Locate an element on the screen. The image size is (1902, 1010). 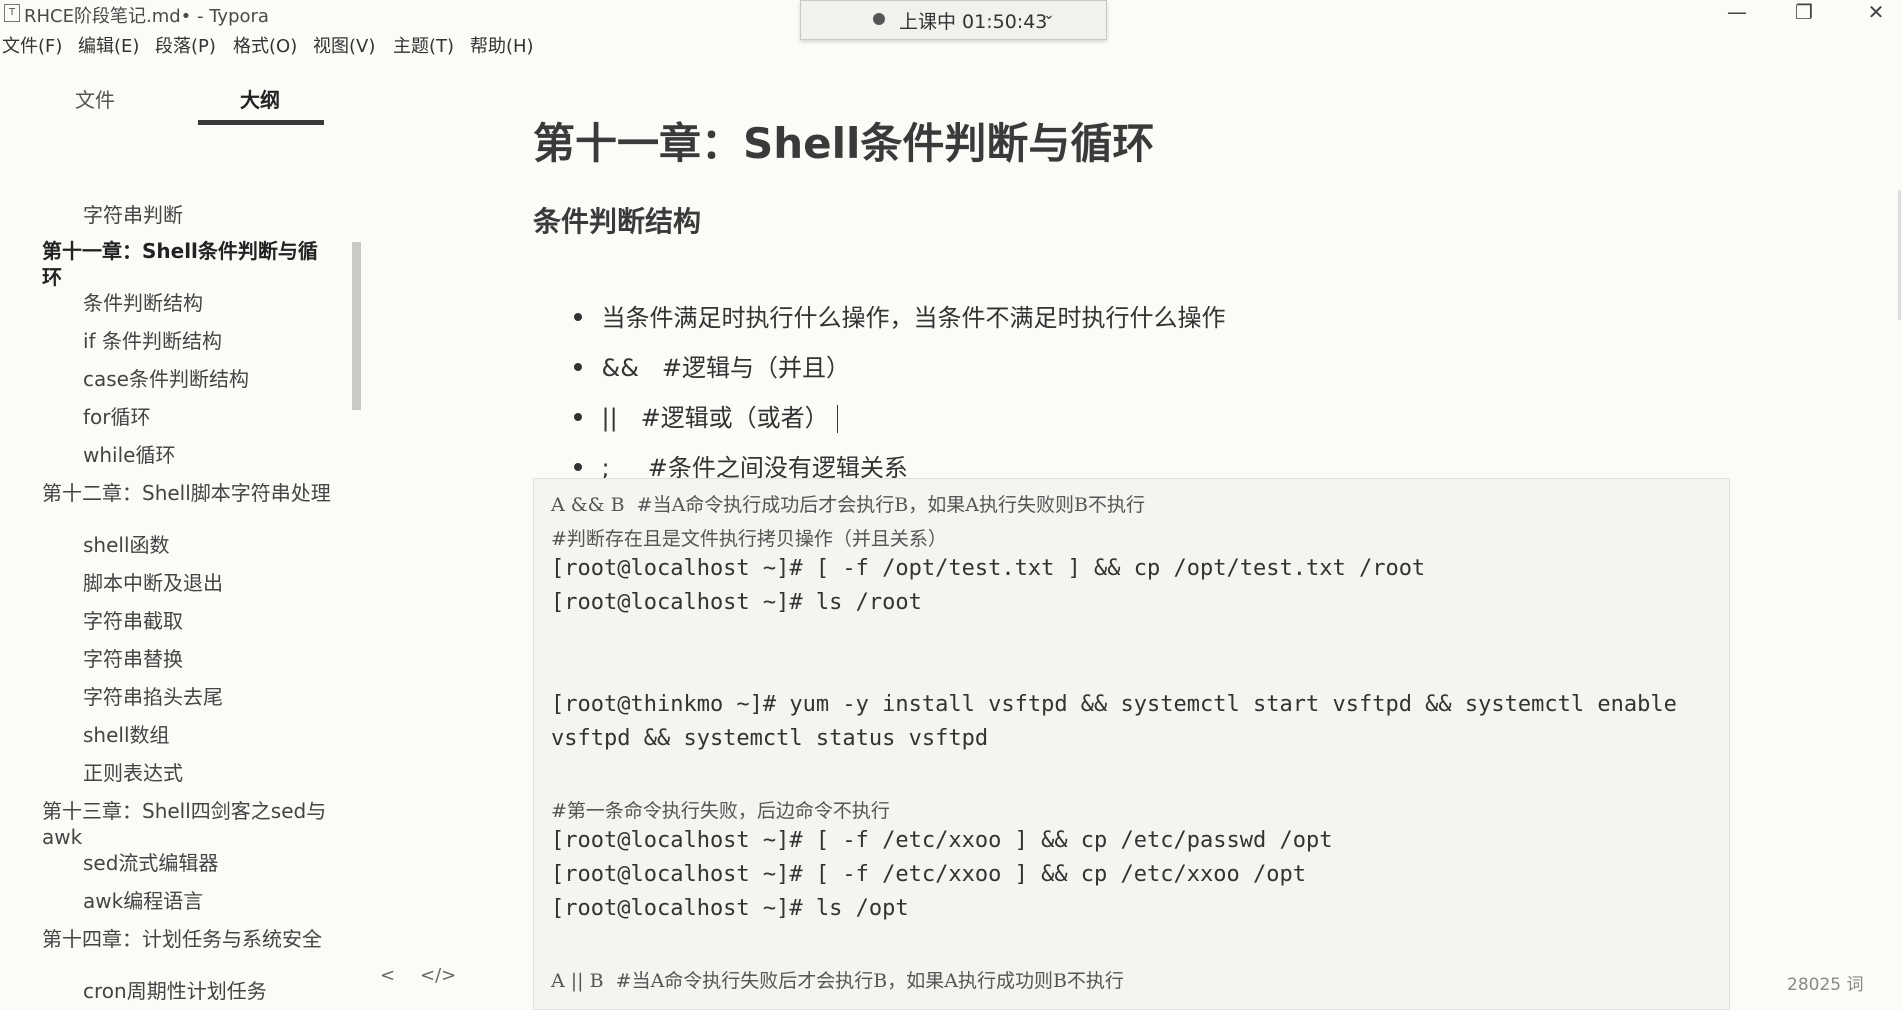
tab-outline: 大纲 is located at coordinates (260, 98).